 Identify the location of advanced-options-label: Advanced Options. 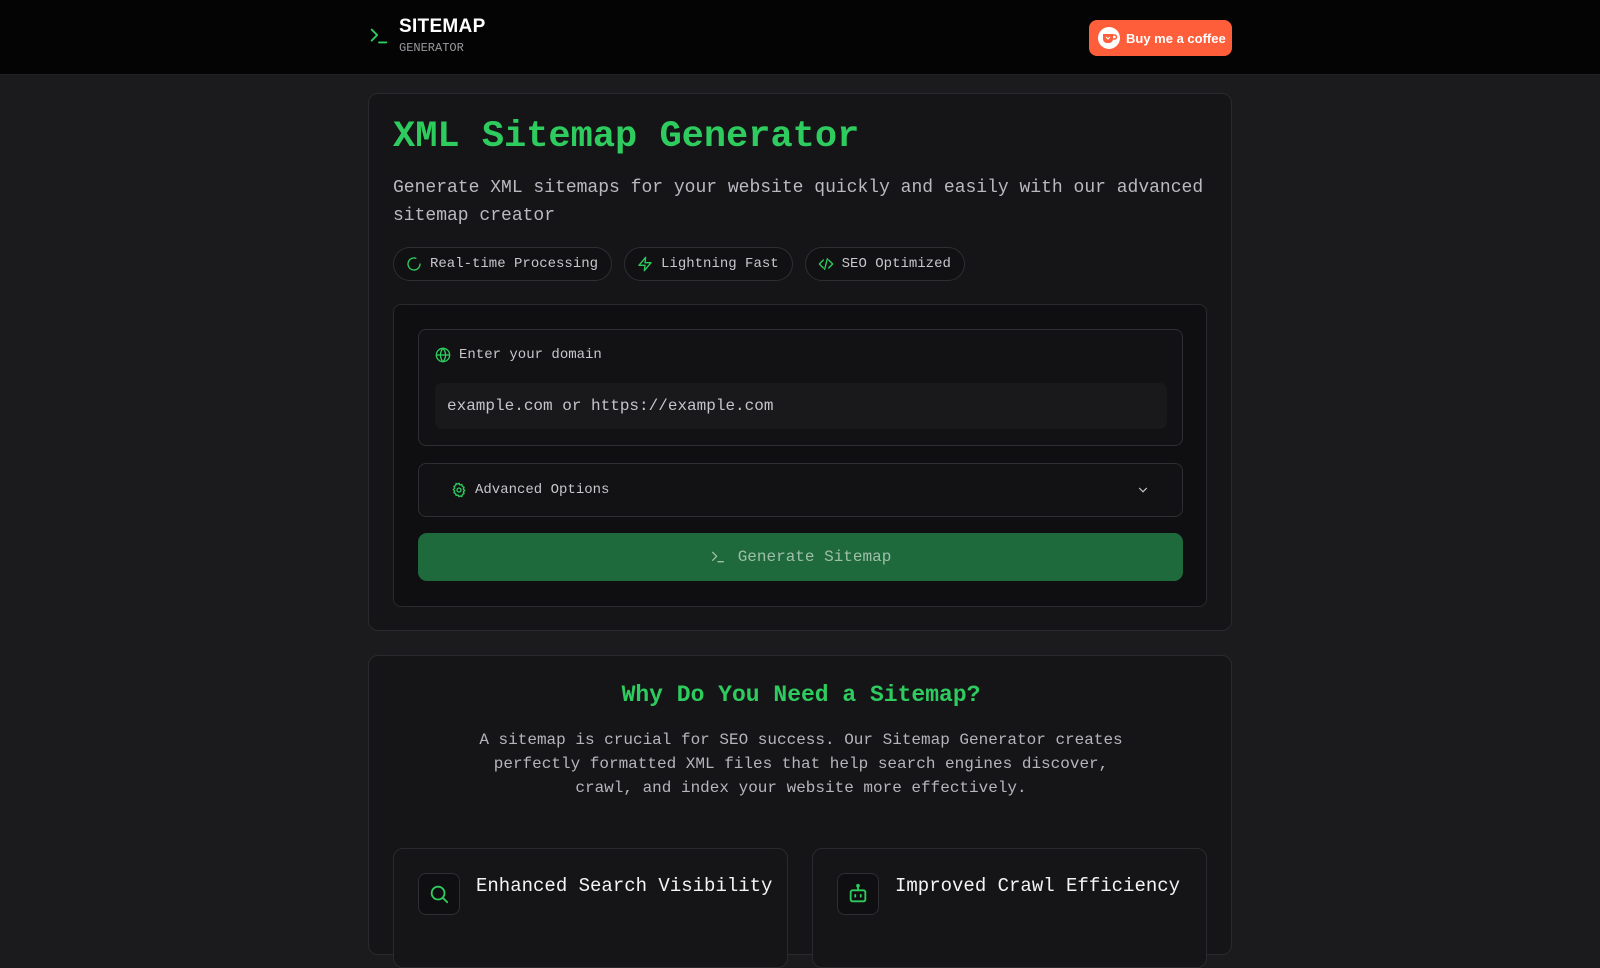
(542, 490).